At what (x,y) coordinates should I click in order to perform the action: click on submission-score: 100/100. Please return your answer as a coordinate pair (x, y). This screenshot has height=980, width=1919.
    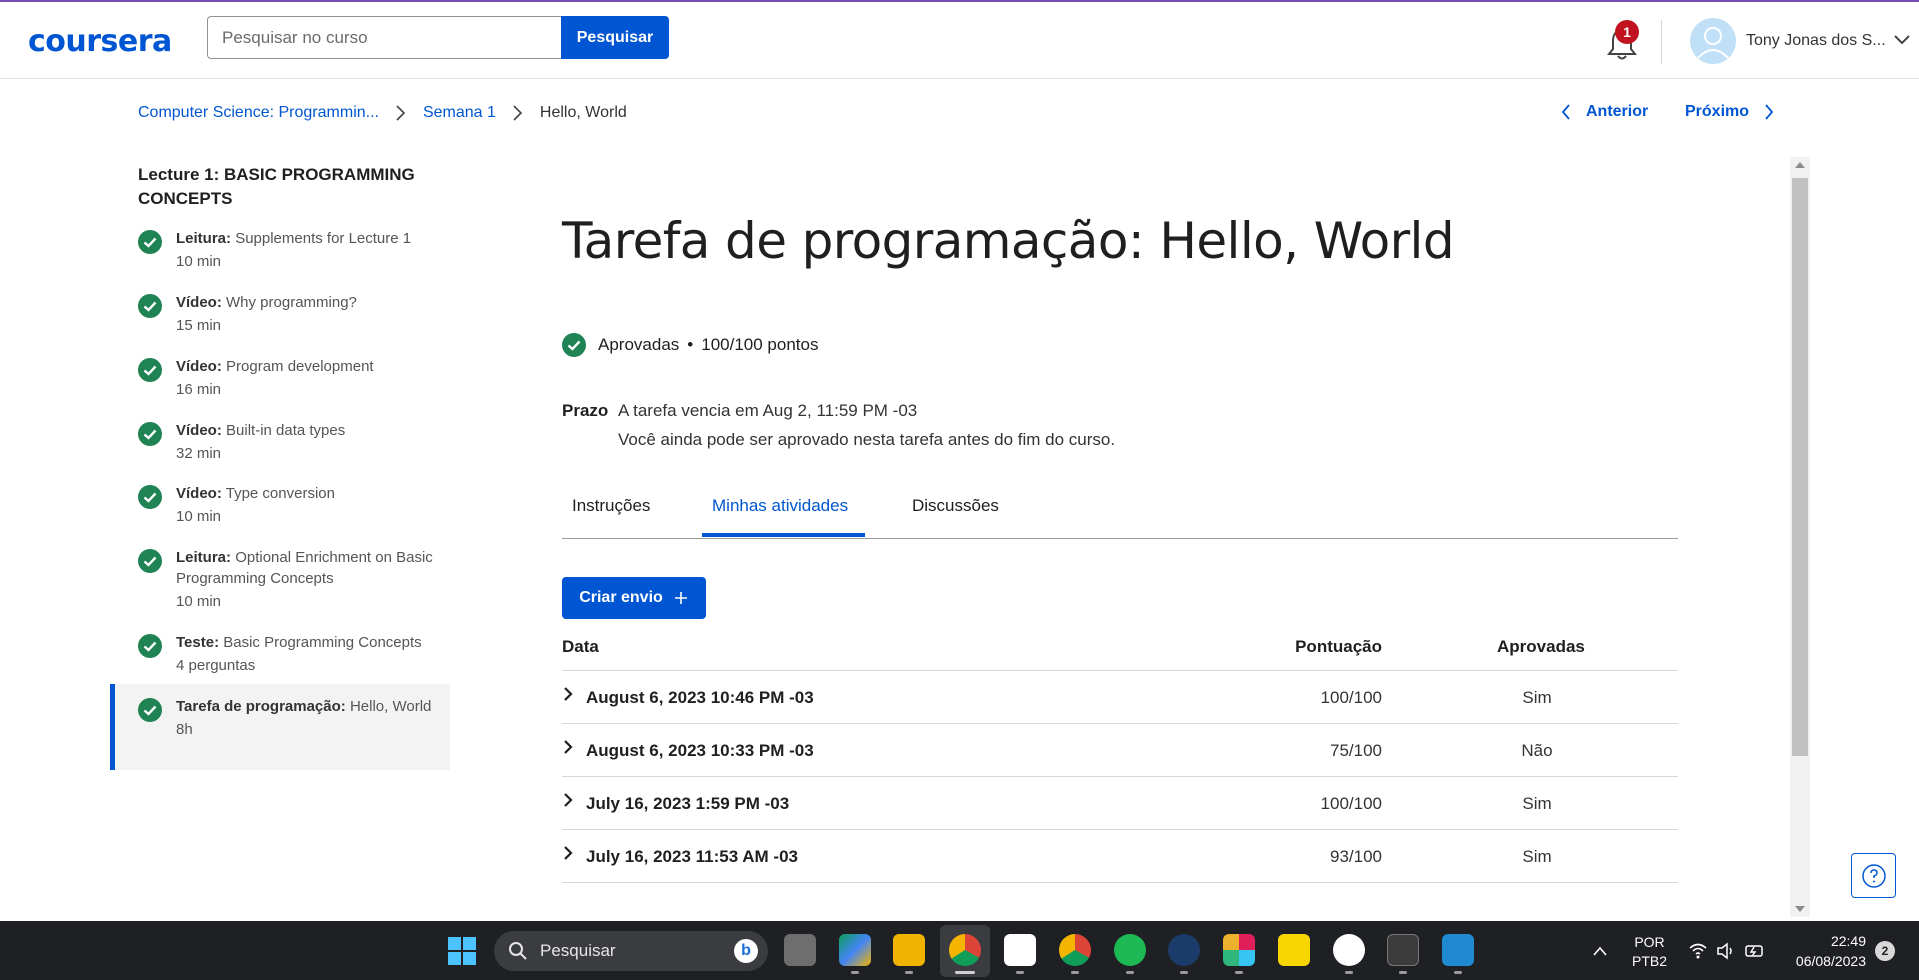
    Looking at the image, I should click on (1351, 697).